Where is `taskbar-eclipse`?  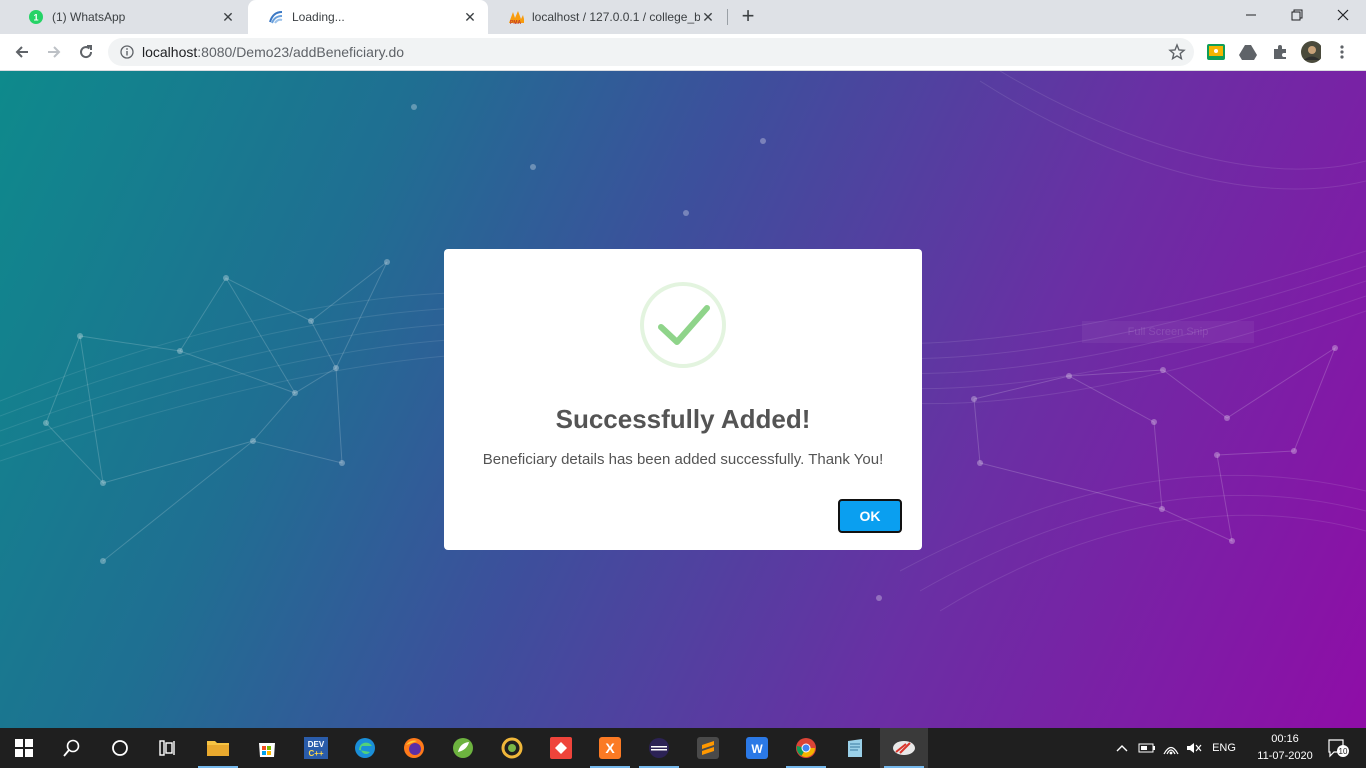
taskbar-eclipse is located at coordinates (659, 748).